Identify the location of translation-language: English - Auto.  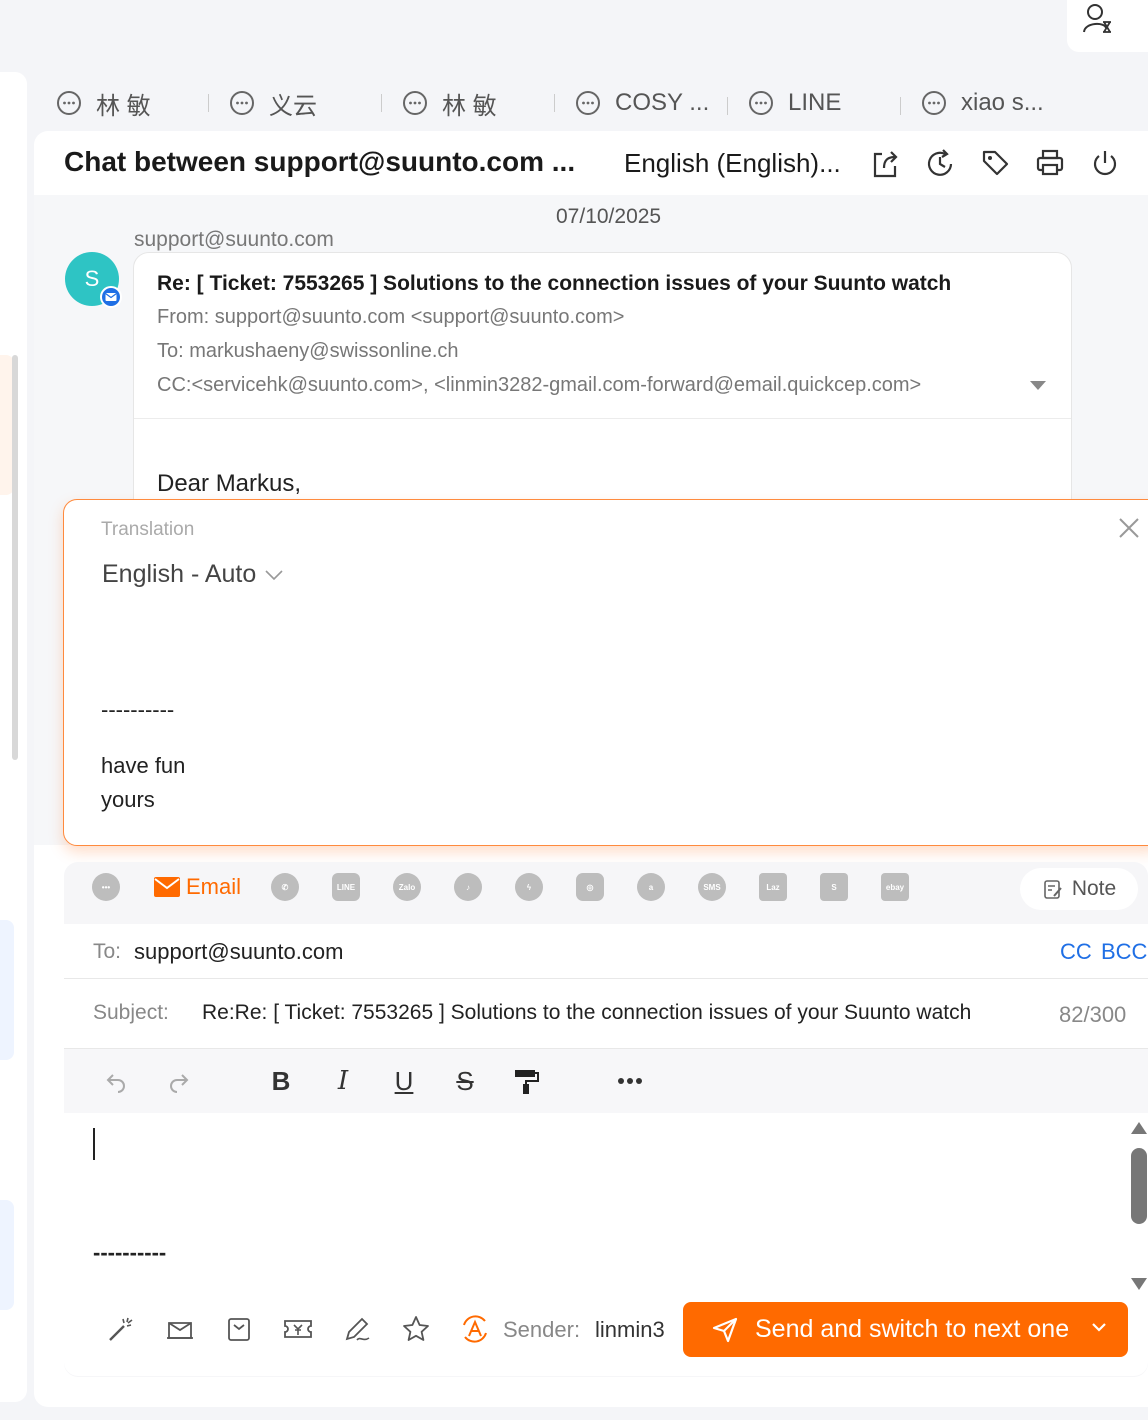
(179, 574).